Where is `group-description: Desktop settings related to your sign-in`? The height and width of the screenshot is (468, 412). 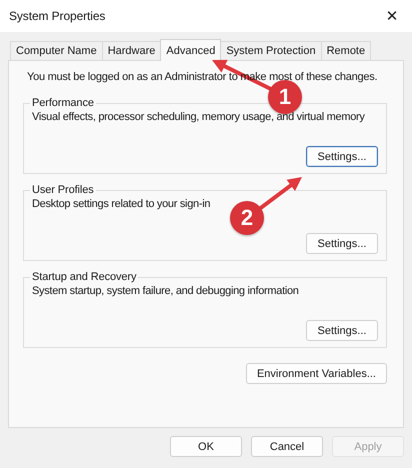 group-description: Desktop settings related to your sign-in is located at coordinates (121, 204).